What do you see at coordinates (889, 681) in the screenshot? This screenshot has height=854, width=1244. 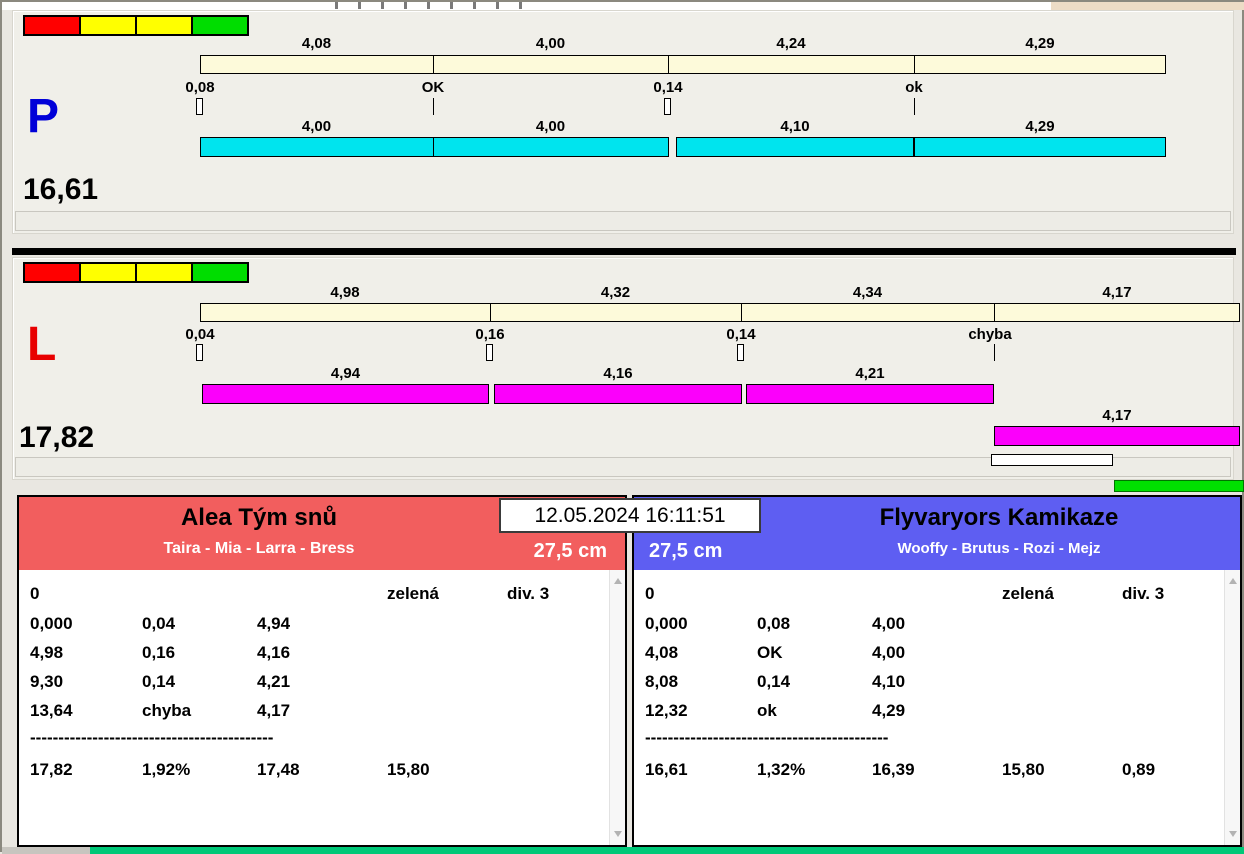 I see `run-value: 4,10` at bounding box center [889, 681].